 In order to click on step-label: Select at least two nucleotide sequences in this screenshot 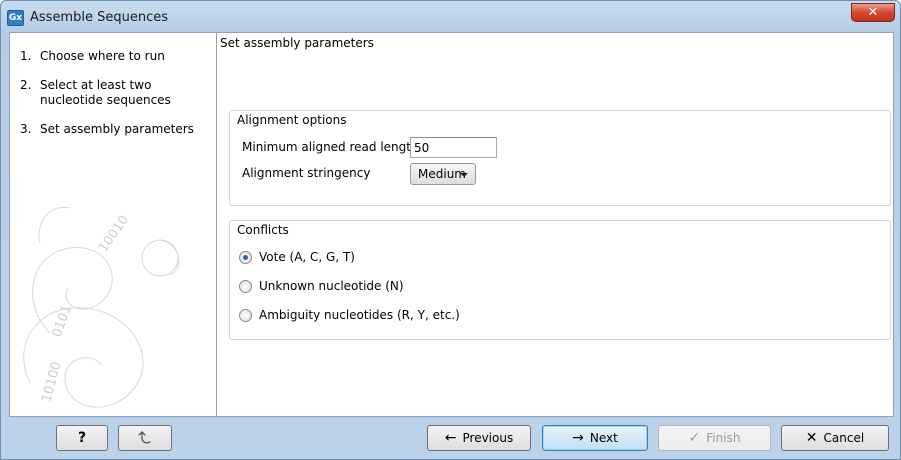, I will do `click(105, 92)`.